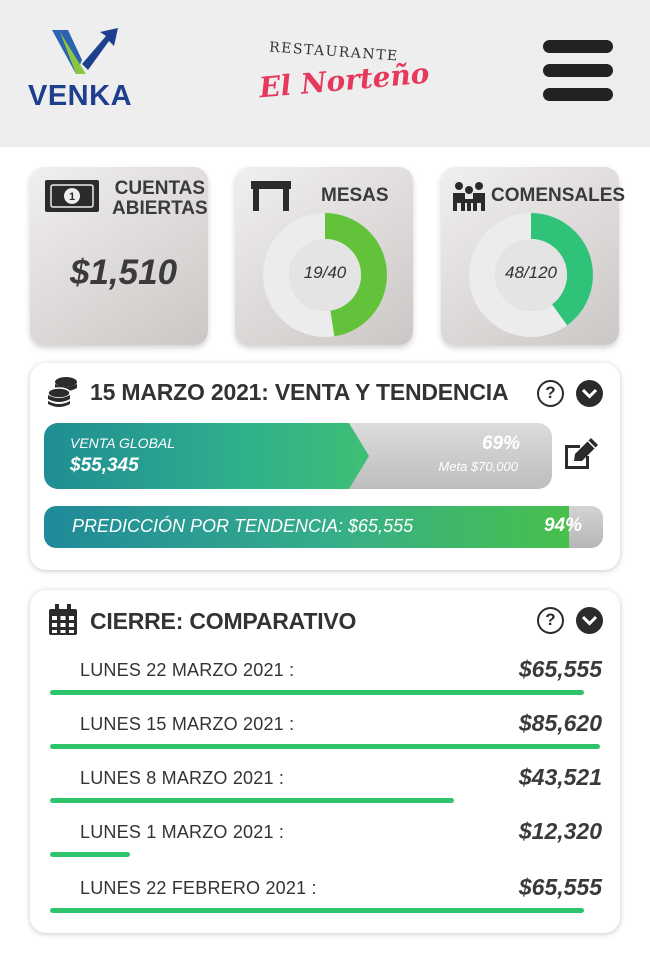  I want to click on stat-card-comensales: COMENSALES 48/120, so click(533, 256).